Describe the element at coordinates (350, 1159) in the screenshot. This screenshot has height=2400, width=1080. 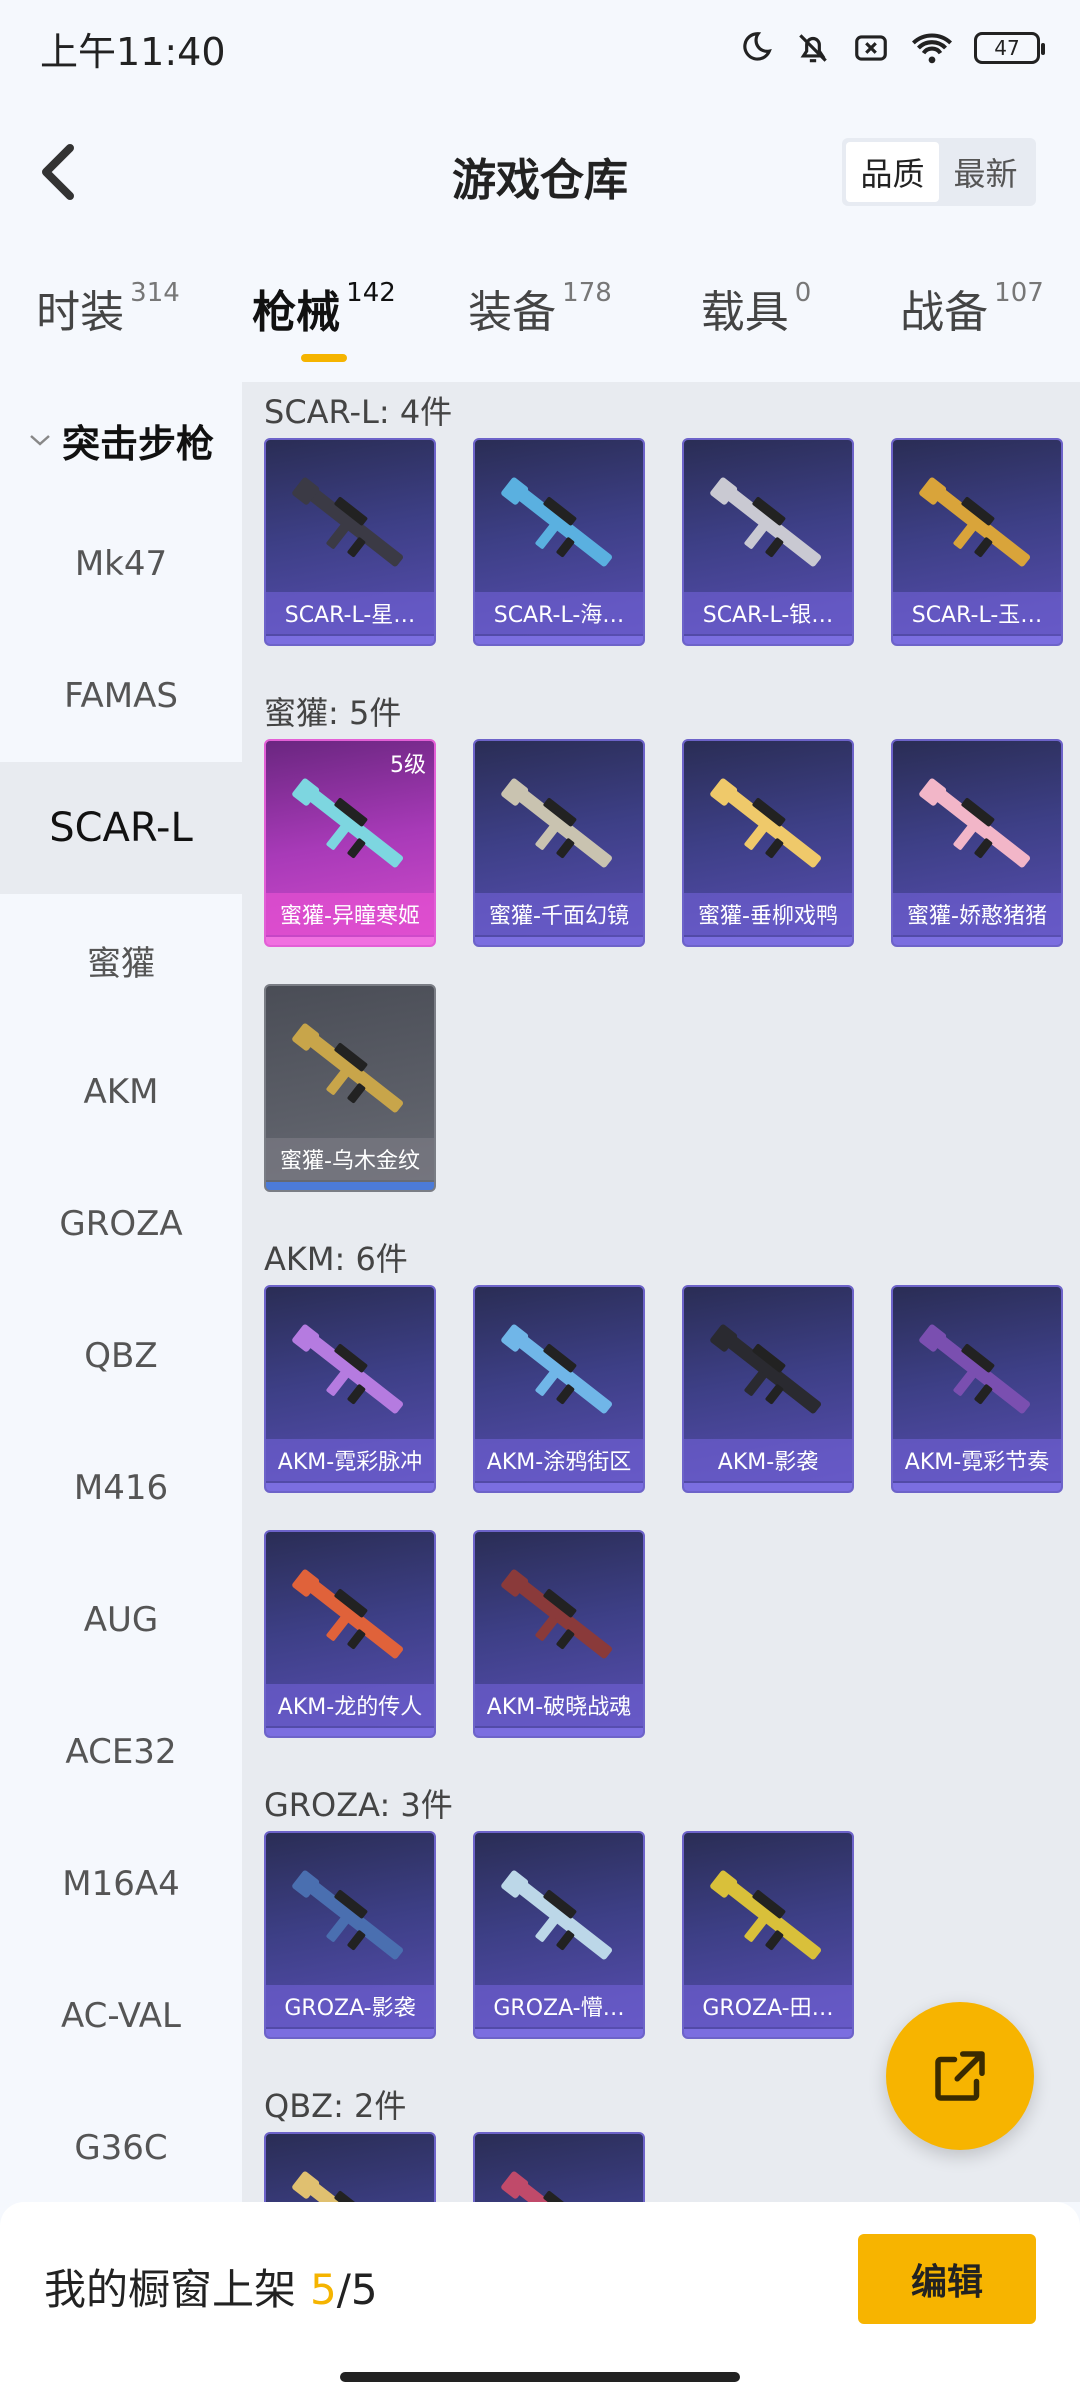
I see `weapon-name: 蜜獾-乌木金纹` at that location.